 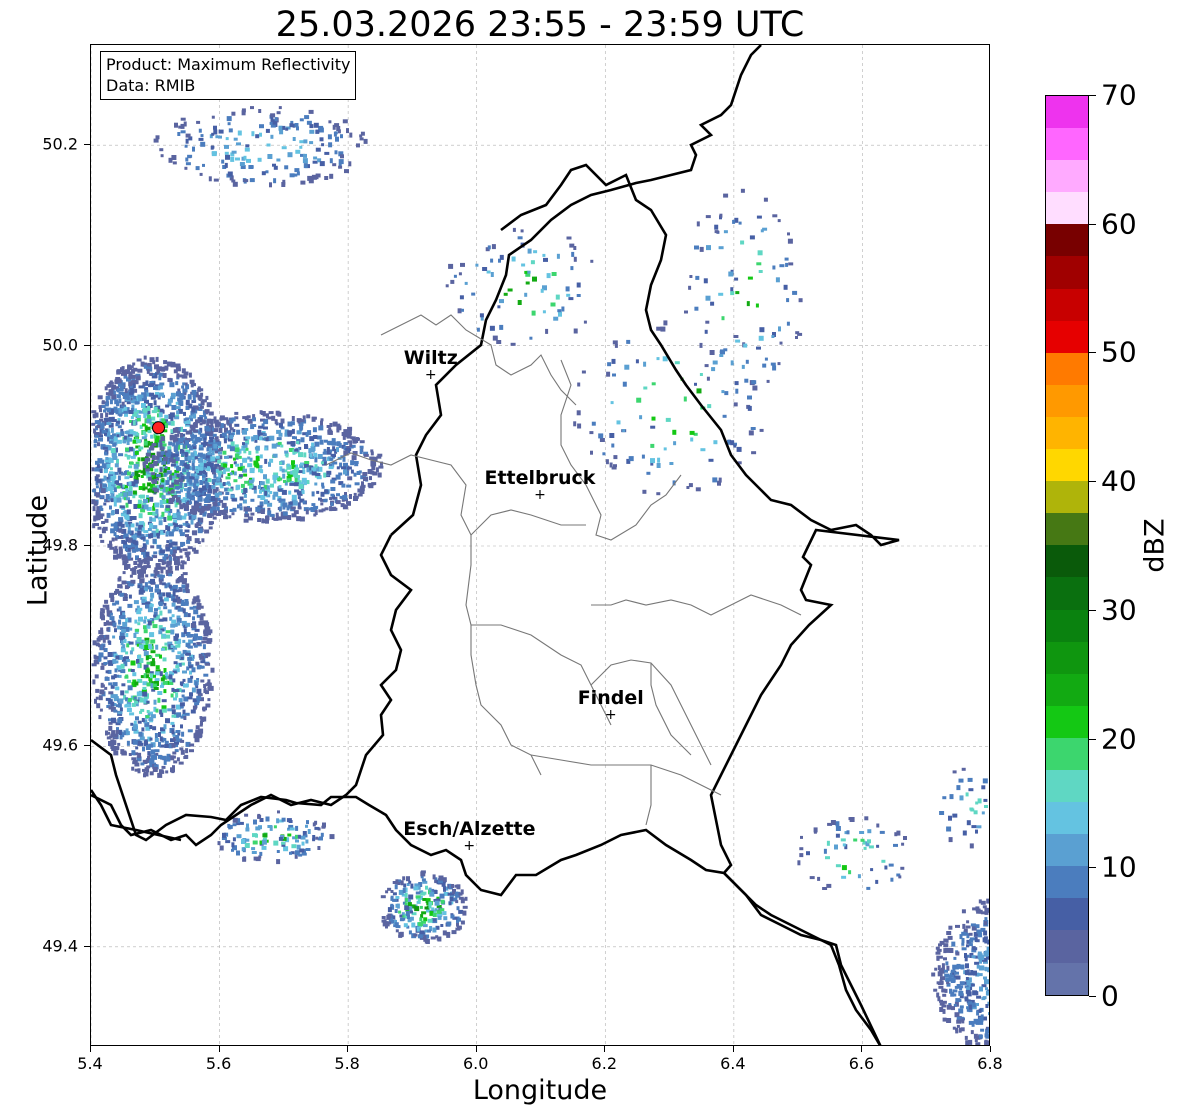 What do you see at coordinates (1092, 868) in the screenshot?
I see `colorbar-tick-mark` at bounding box center [1092, 868].